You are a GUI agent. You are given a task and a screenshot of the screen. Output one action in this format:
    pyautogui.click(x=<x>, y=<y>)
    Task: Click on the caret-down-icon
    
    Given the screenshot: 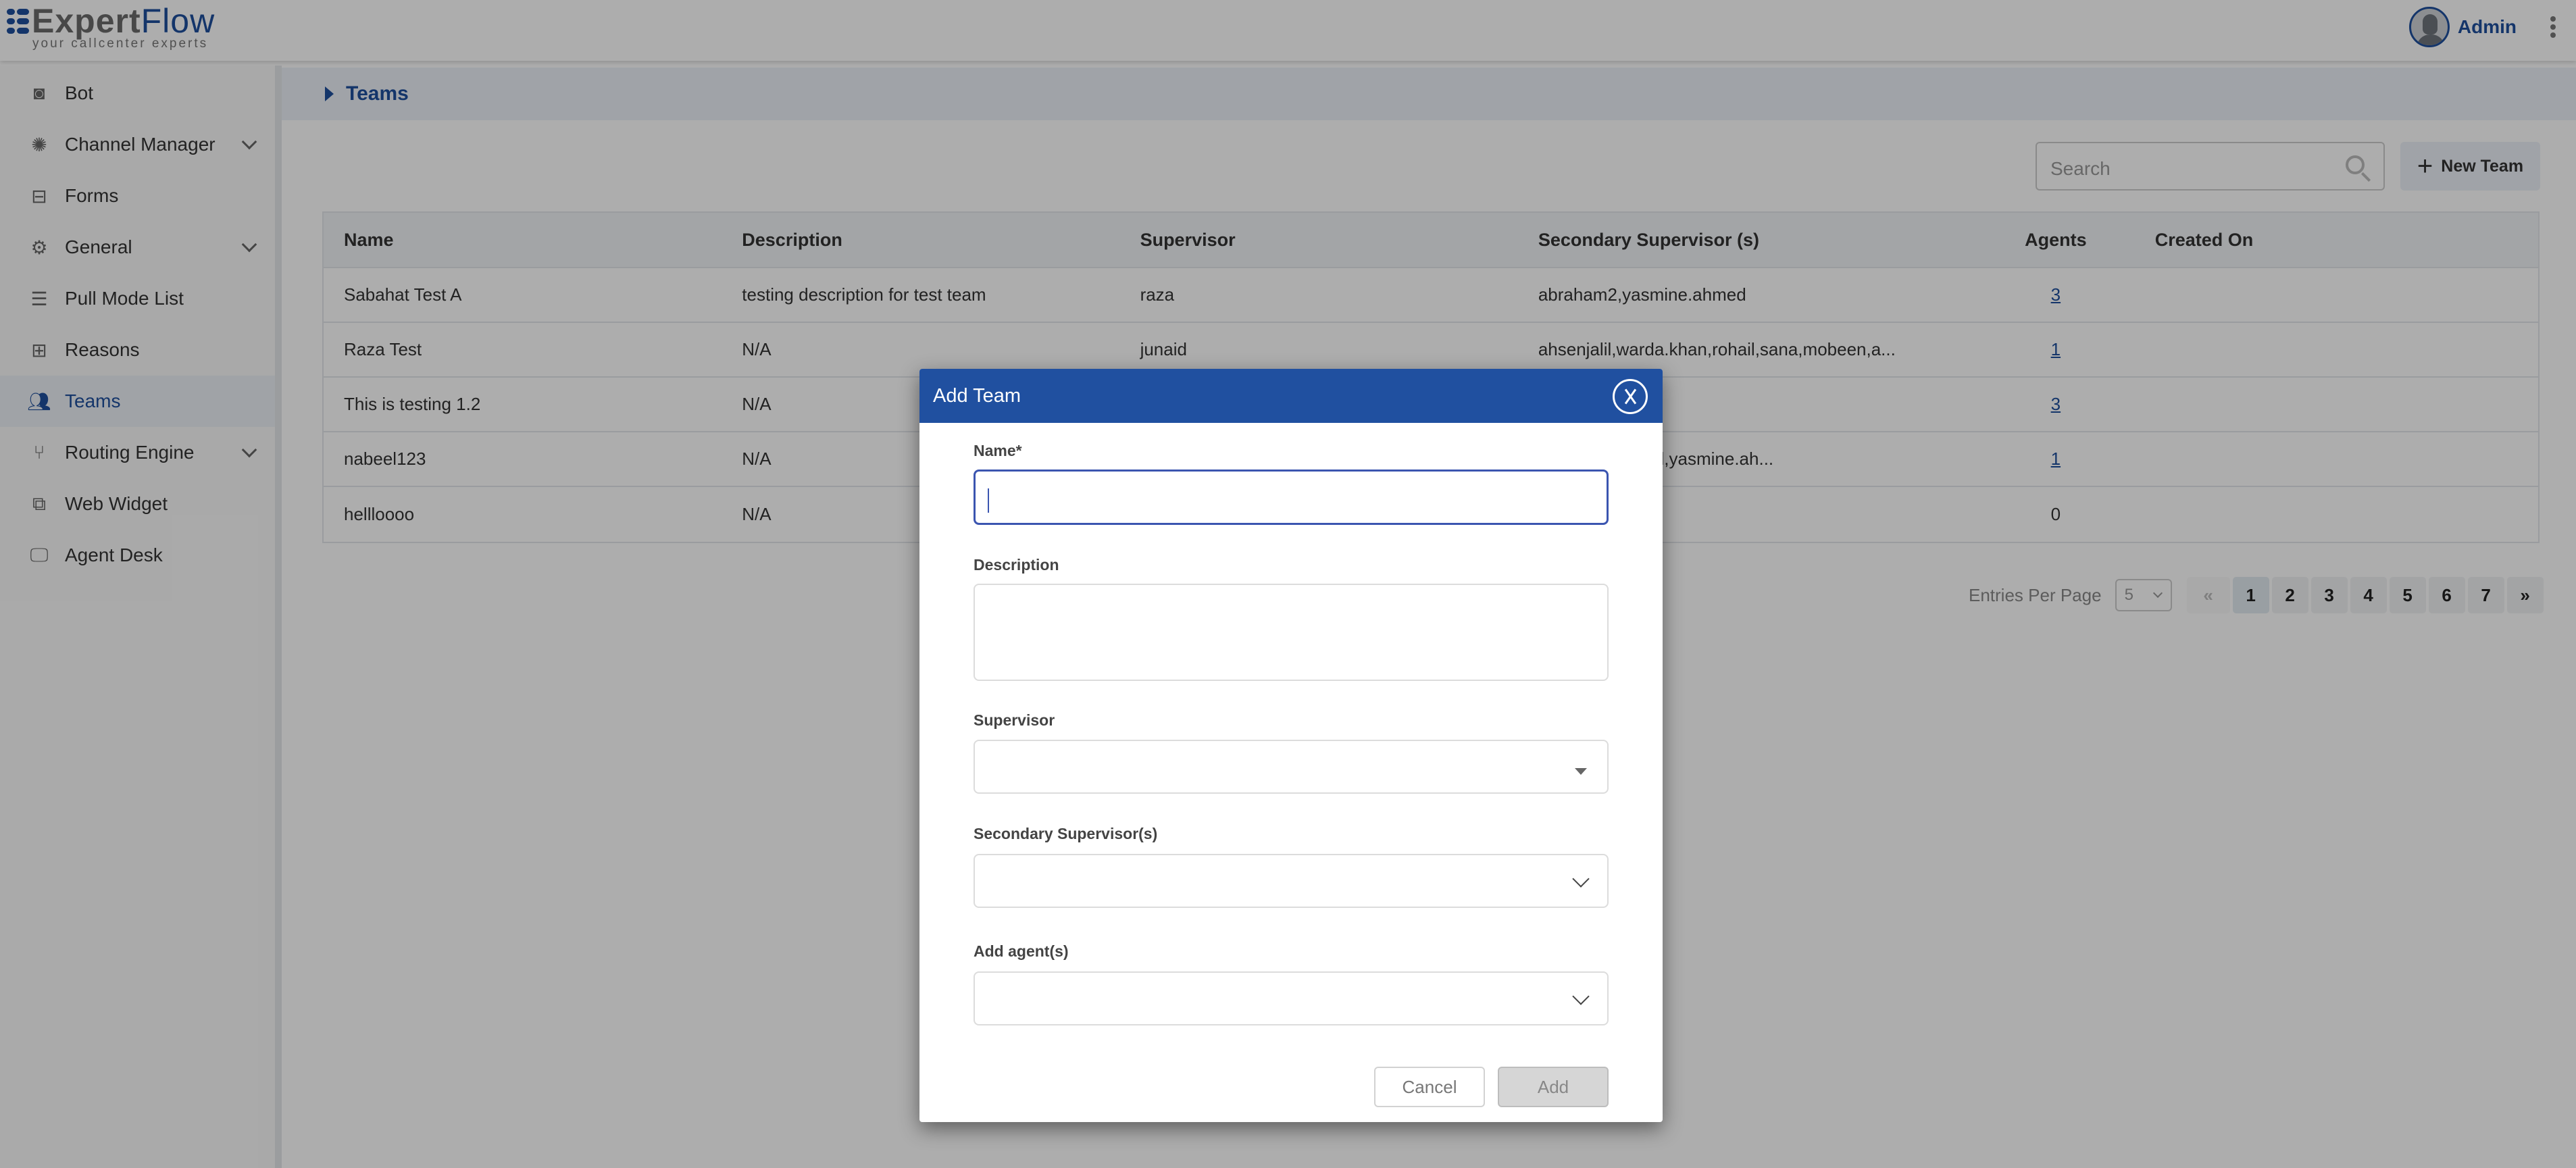 What is the action you would take?
    pyautogui.click(x=1581, y=771)
    